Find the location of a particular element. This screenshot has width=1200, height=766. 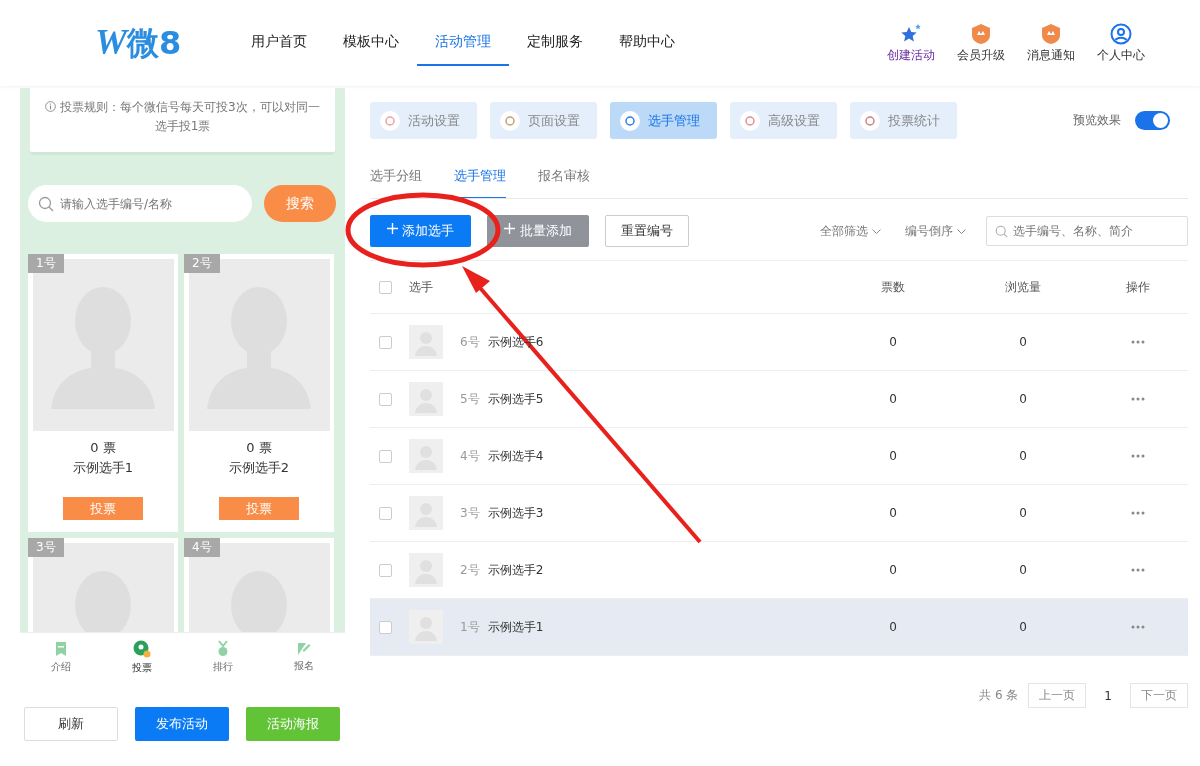

plus-icon is located at coordinates (510, 228).